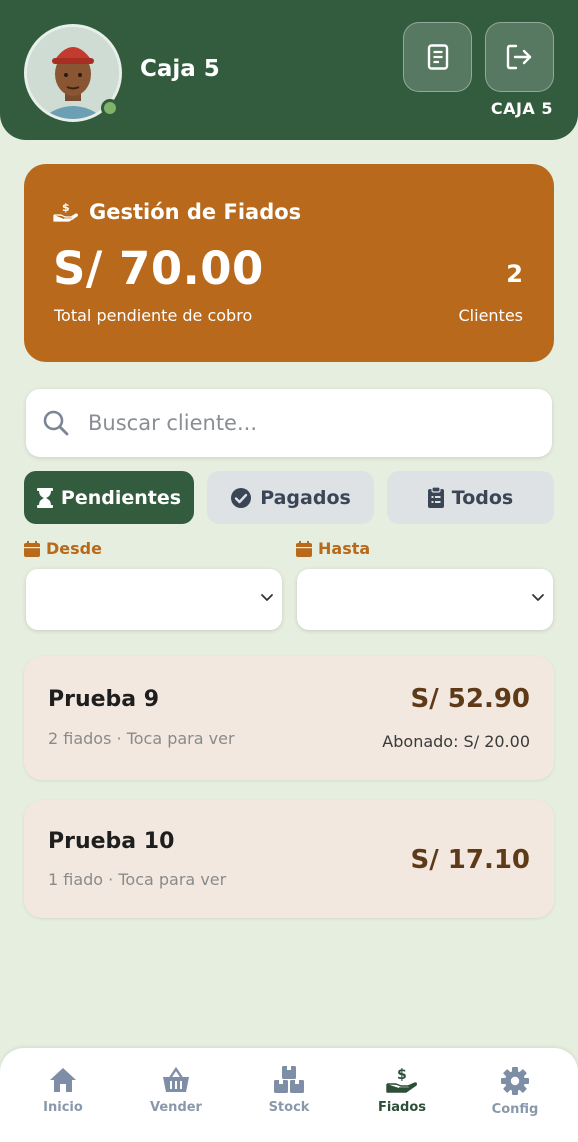  I want to click on hasta-label-text: Hasta, so click(344, 548).